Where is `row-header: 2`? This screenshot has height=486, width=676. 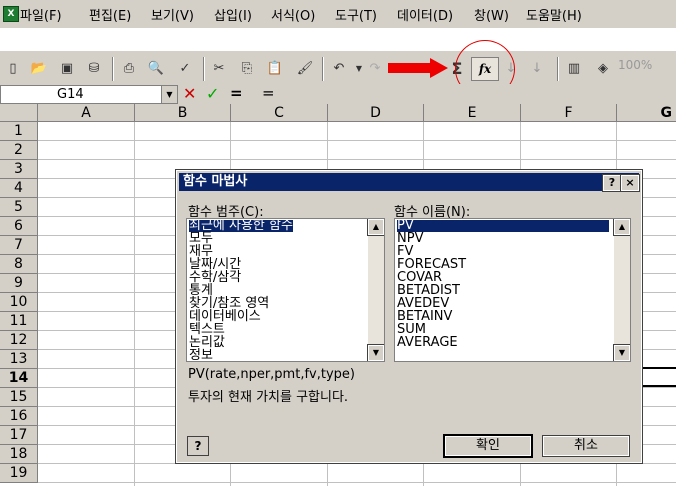
row-header: 2 is located at coordinates (19, 150).